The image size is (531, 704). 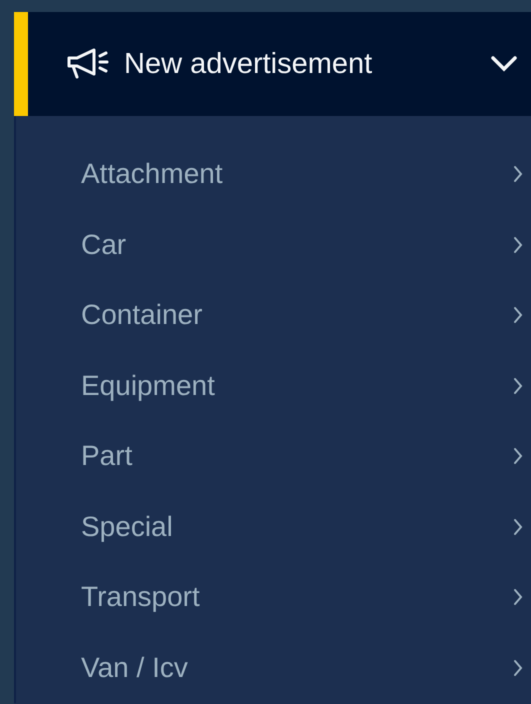 What do you see at coordinates (249, 64) in the screenshot?
I see `menu-title: New advertisement` at bounding box center [249, 64].